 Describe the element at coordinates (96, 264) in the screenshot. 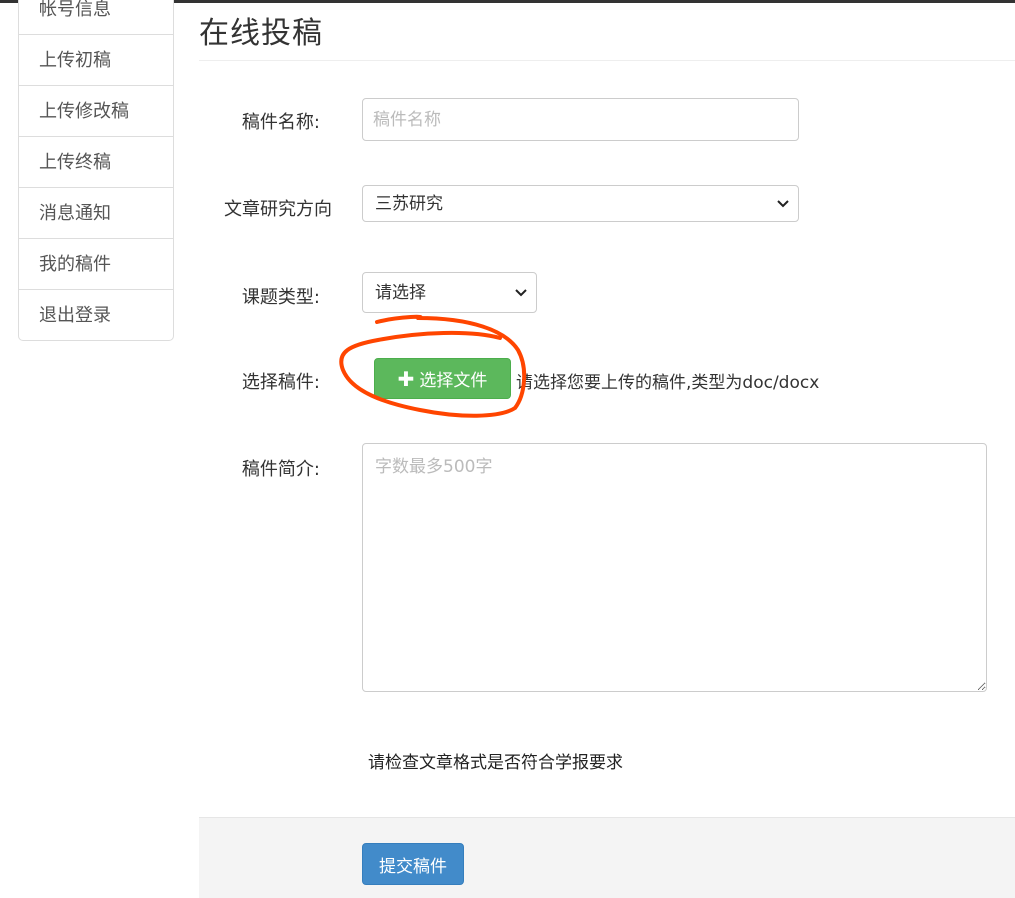

I see `sidebar-item-my-manuscripts: 我的稿件` at that location.